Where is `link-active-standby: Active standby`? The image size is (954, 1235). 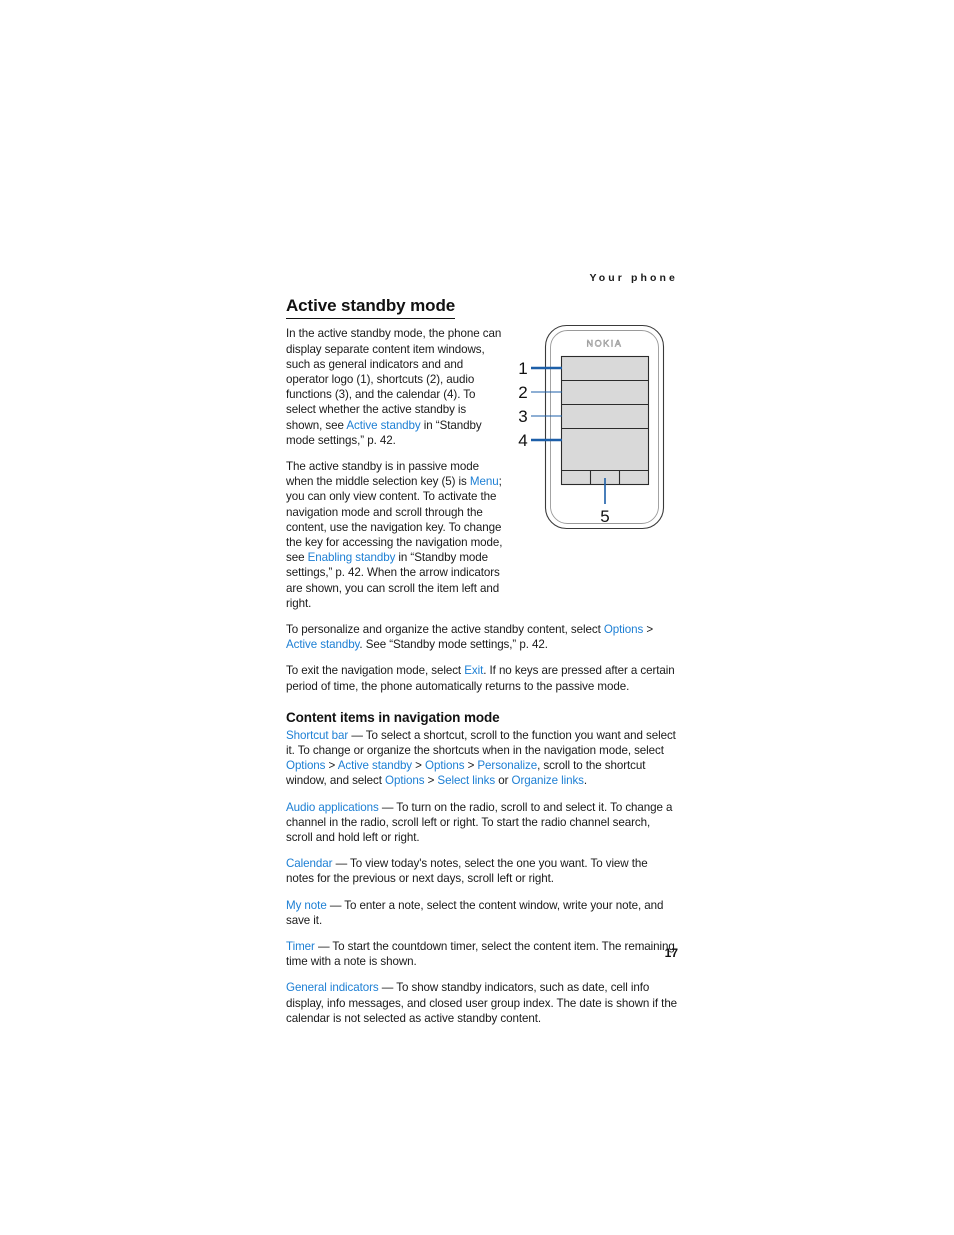 link-active-standby: Active standby is located at coordinates (383, 425).